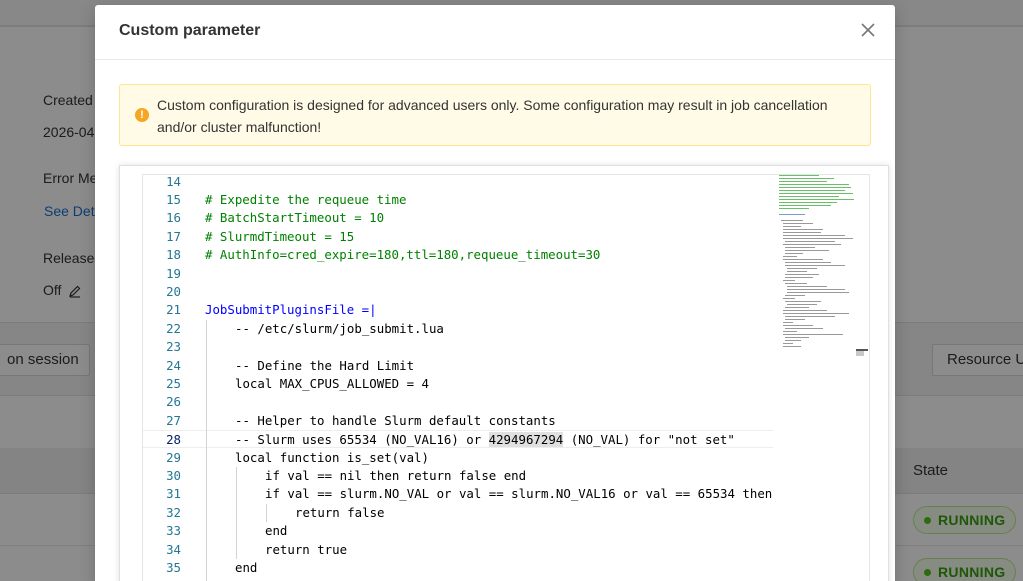  What do you see at coordinates (458, 531) in the screenshot?
I see `code-line: 33 end` at bounding box center [458, 531].